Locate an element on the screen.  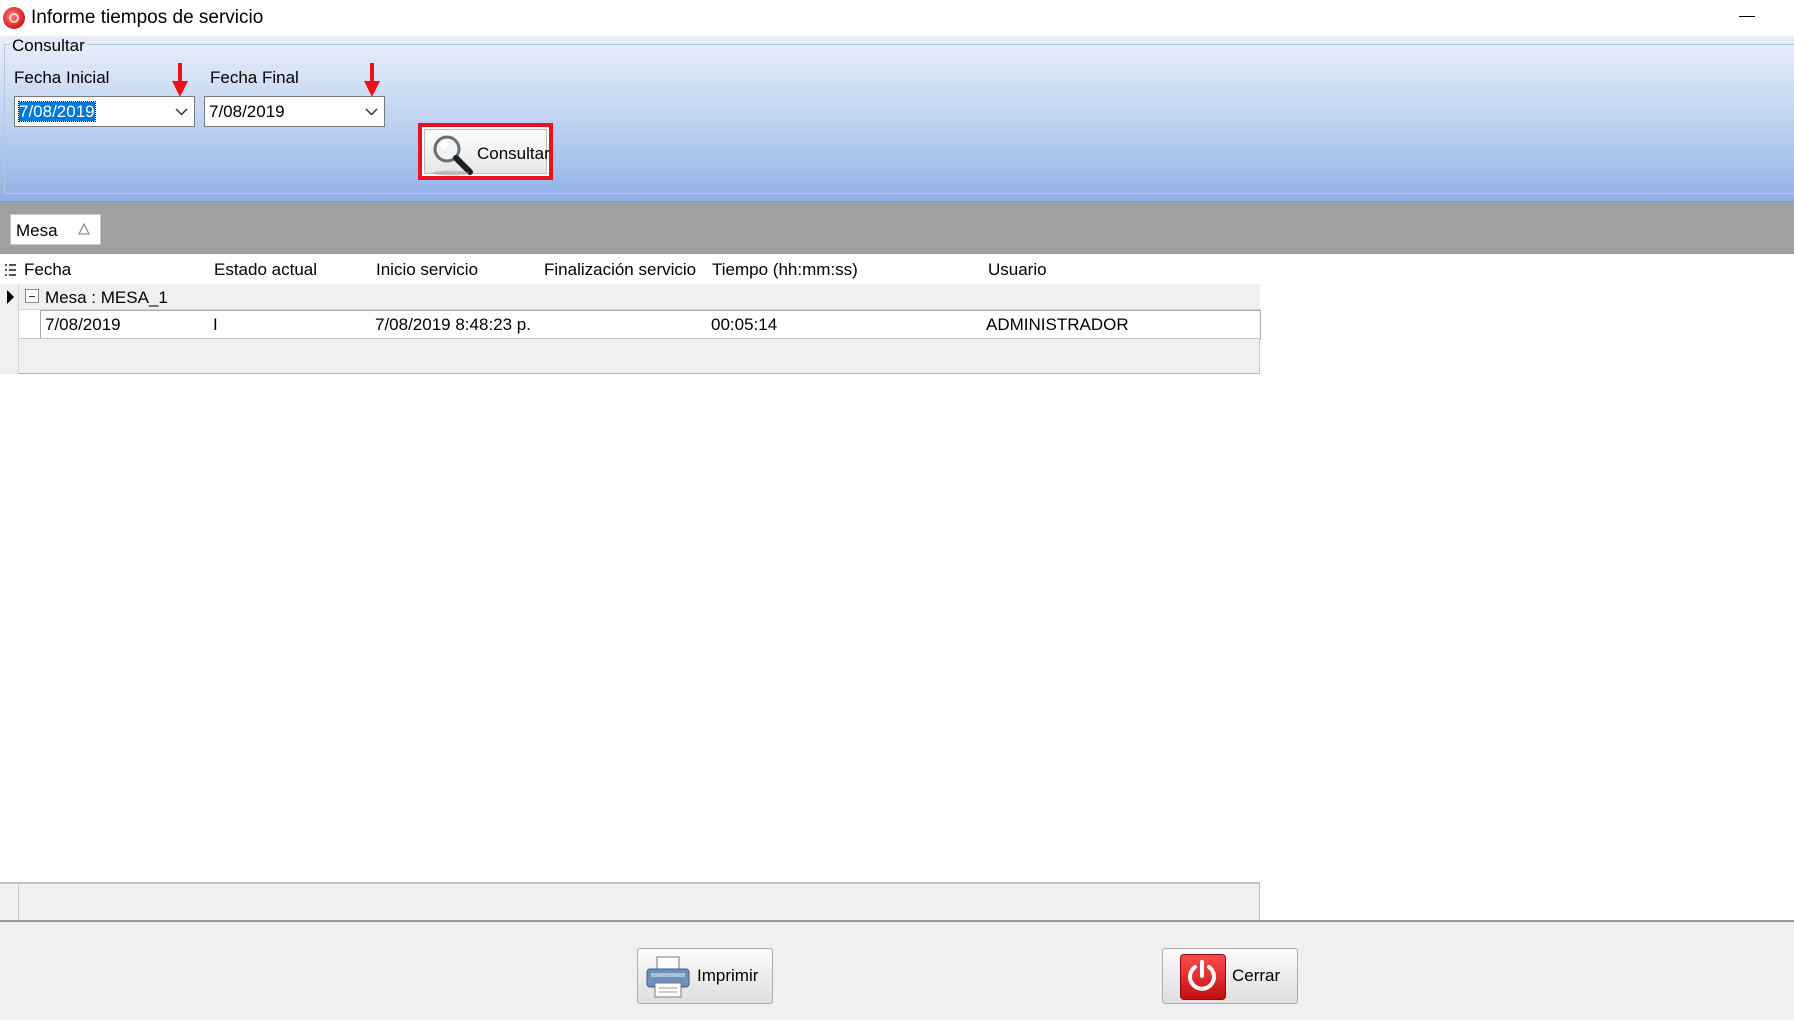
current-row-indicator-icon is located at coordinates (10, 297).